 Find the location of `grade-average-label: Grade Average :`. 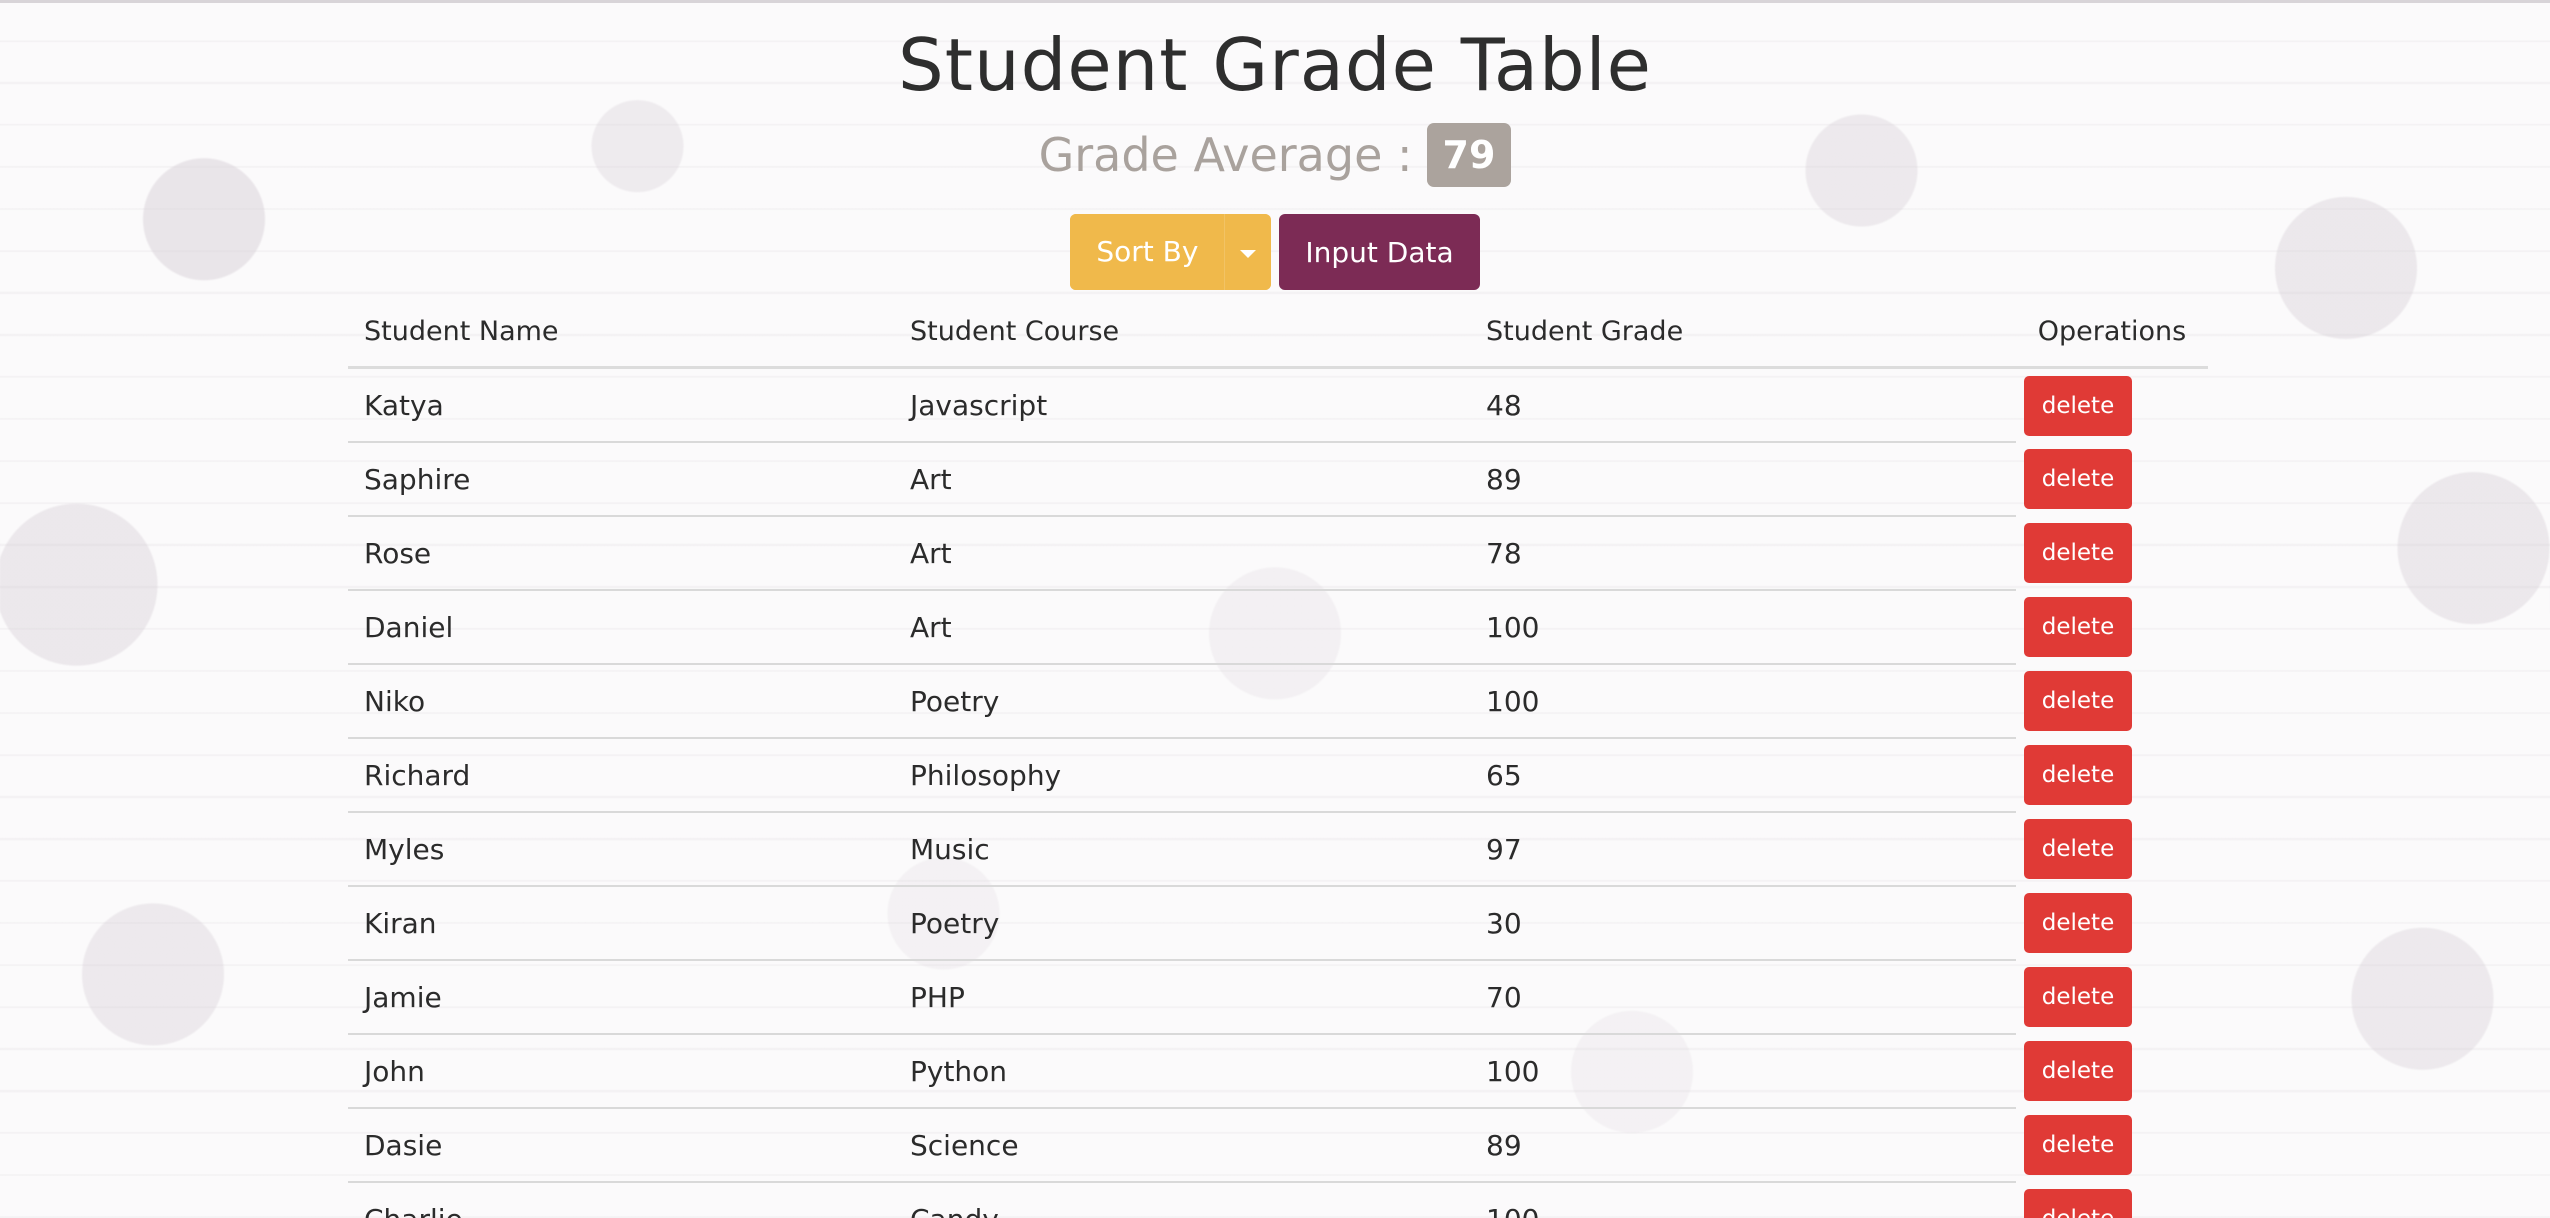

grade-average-label: Grade Average : is located at coordinates (1225, 155).